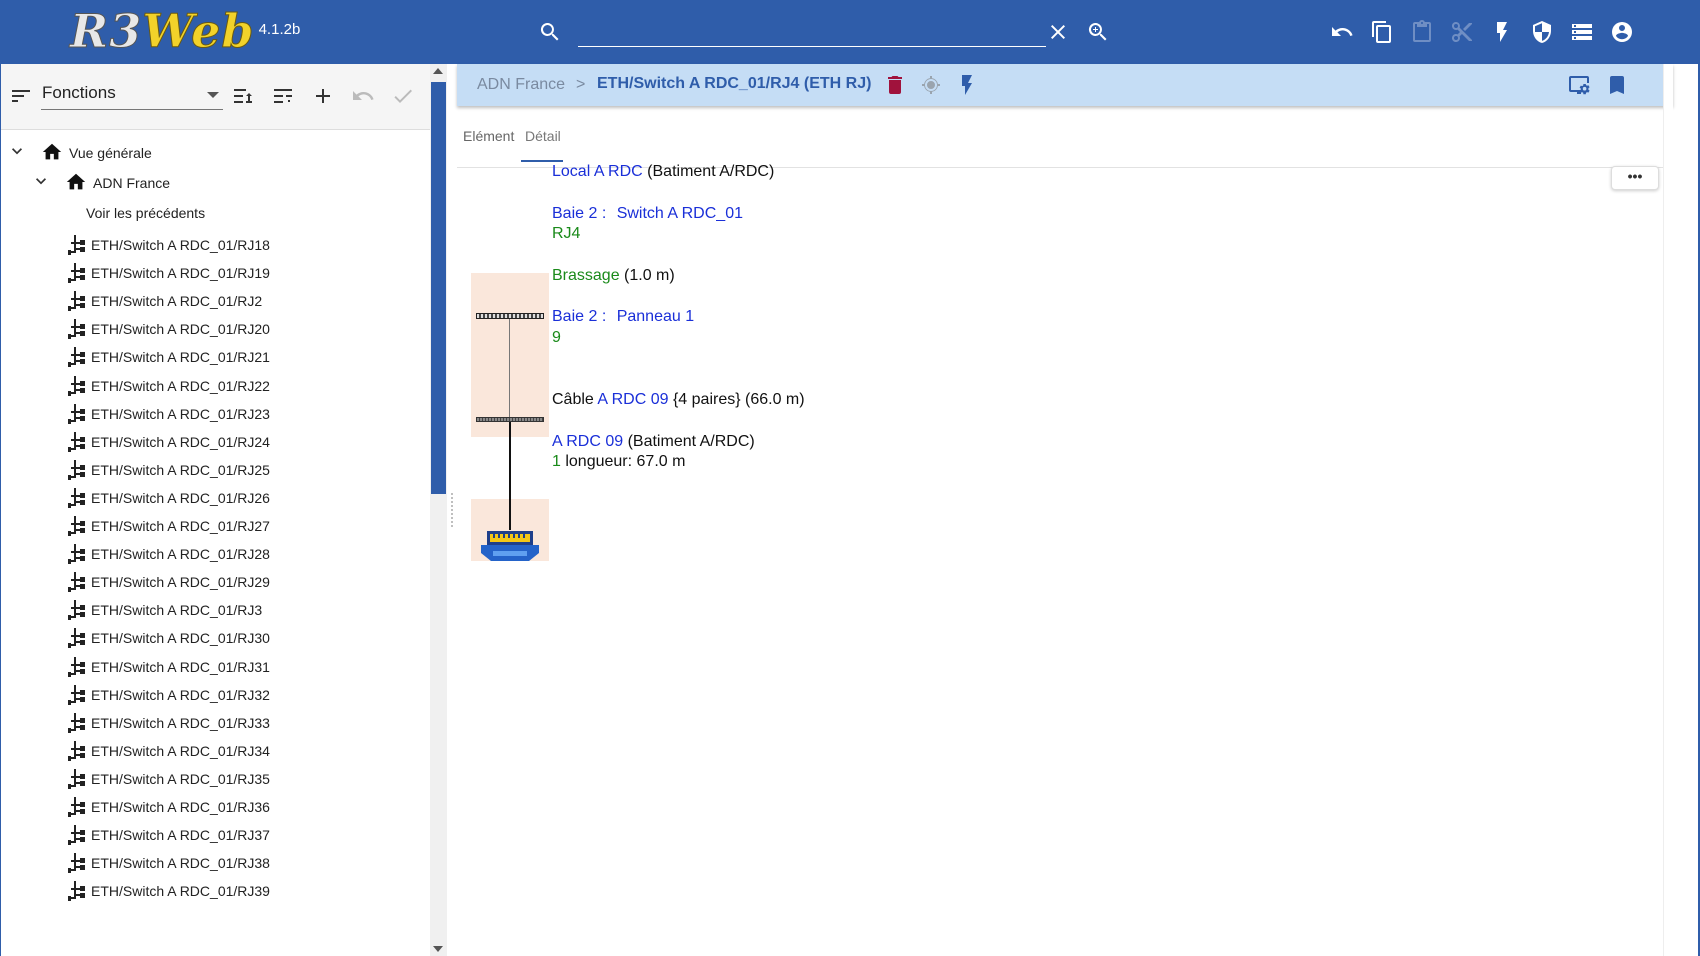 The image size is (1700, 956). What do you see at coordinates (647, 275) in the screenshot?
I see `brassage-length: (1.0 m)` at bounding box center [647, 275].